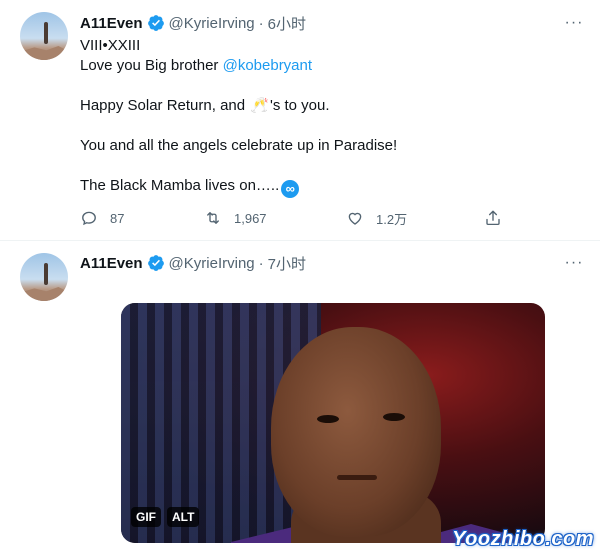 This screenshot has width=600, height=557. Describe the element at coordinates (250, 218) in the screenshot. I see `retweet-count: 1,967` at that location.